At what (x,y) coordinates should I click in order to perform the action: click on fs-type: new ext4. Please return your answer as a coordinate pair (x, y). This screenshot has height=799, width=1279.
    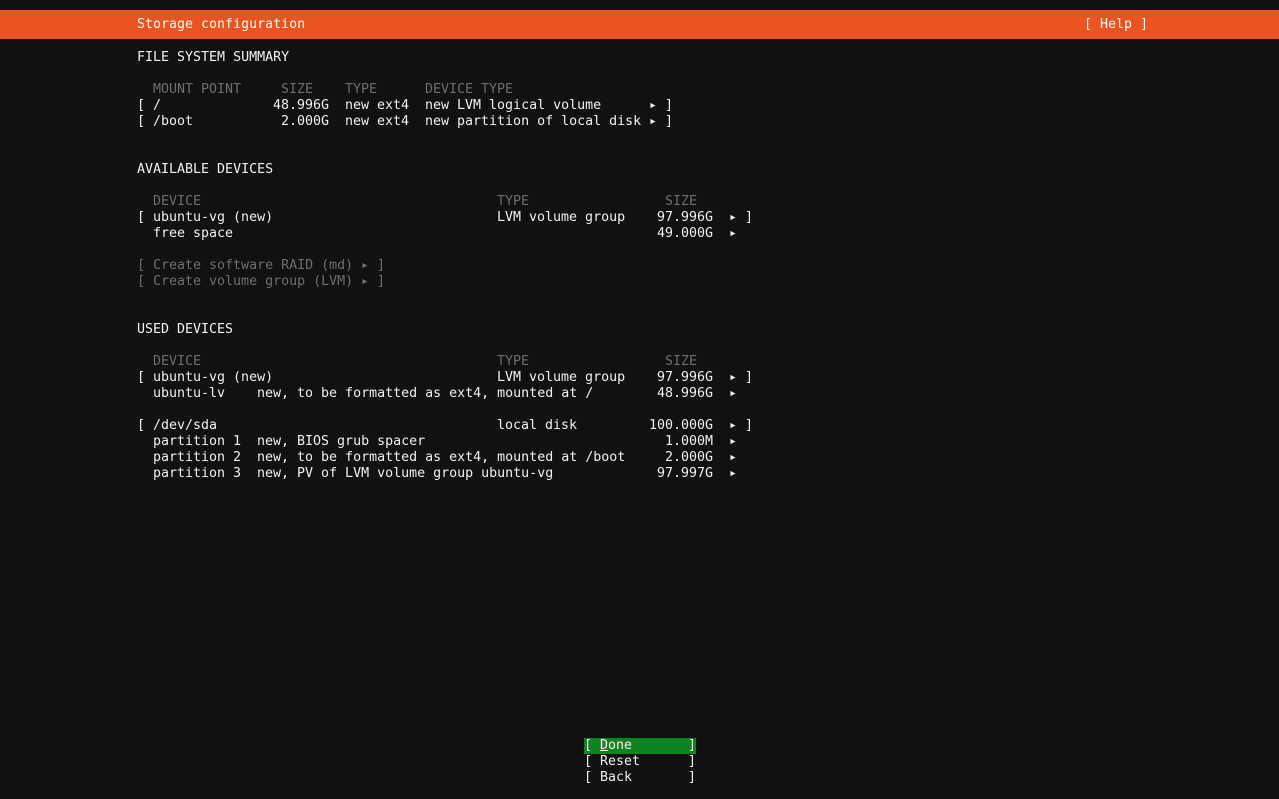
    Looking at the image, I should click on (377, 105).